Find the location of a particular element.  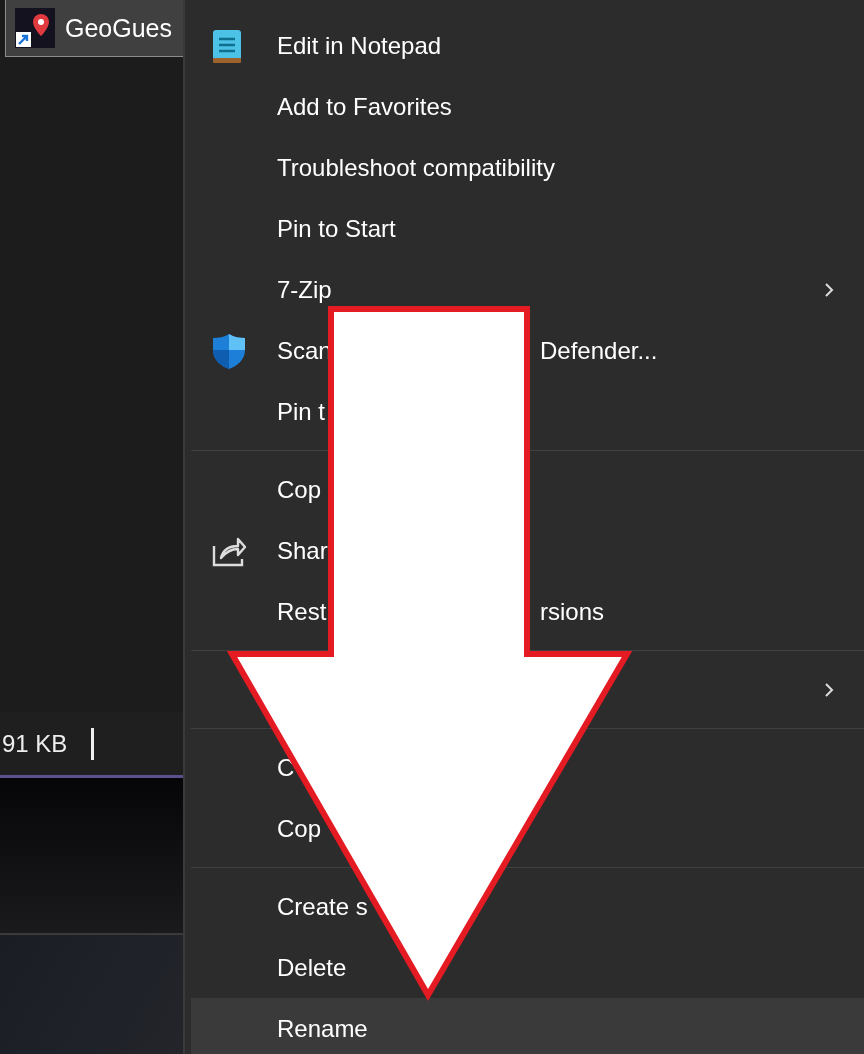

file-size: 91 KB is located at coordinates (34, 743).